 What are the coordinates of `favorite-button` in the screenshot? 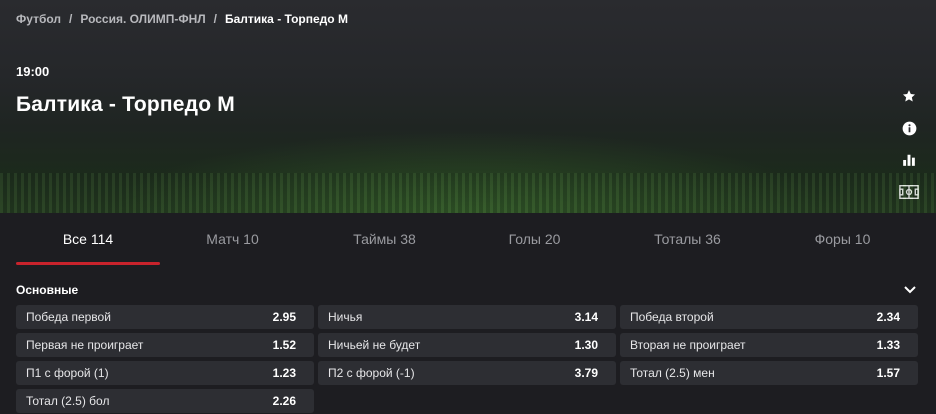 It's located at (909, 96).